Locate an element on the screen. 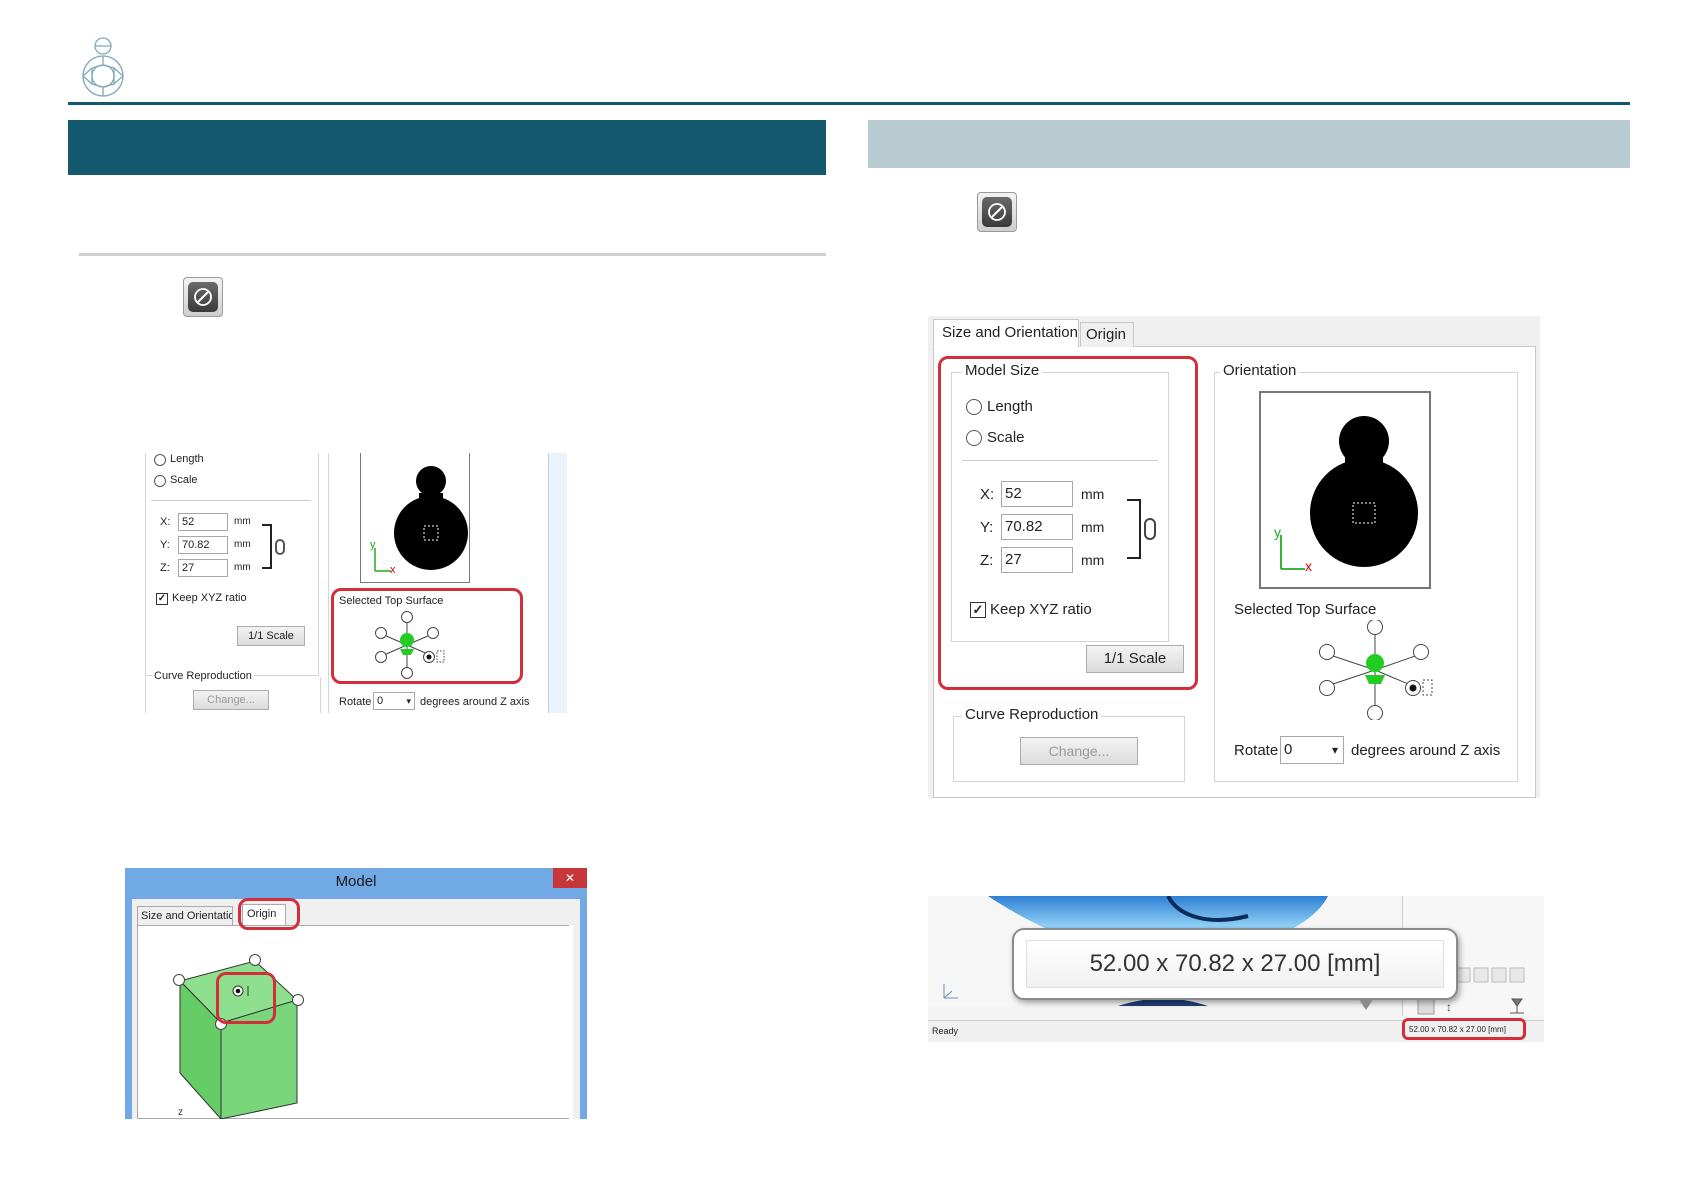 This screenshot has height=1191, width=1684. model-origin-dialog-crop: Model ✕ Size and Orientation Origin z is located at coordinates (356, 993).